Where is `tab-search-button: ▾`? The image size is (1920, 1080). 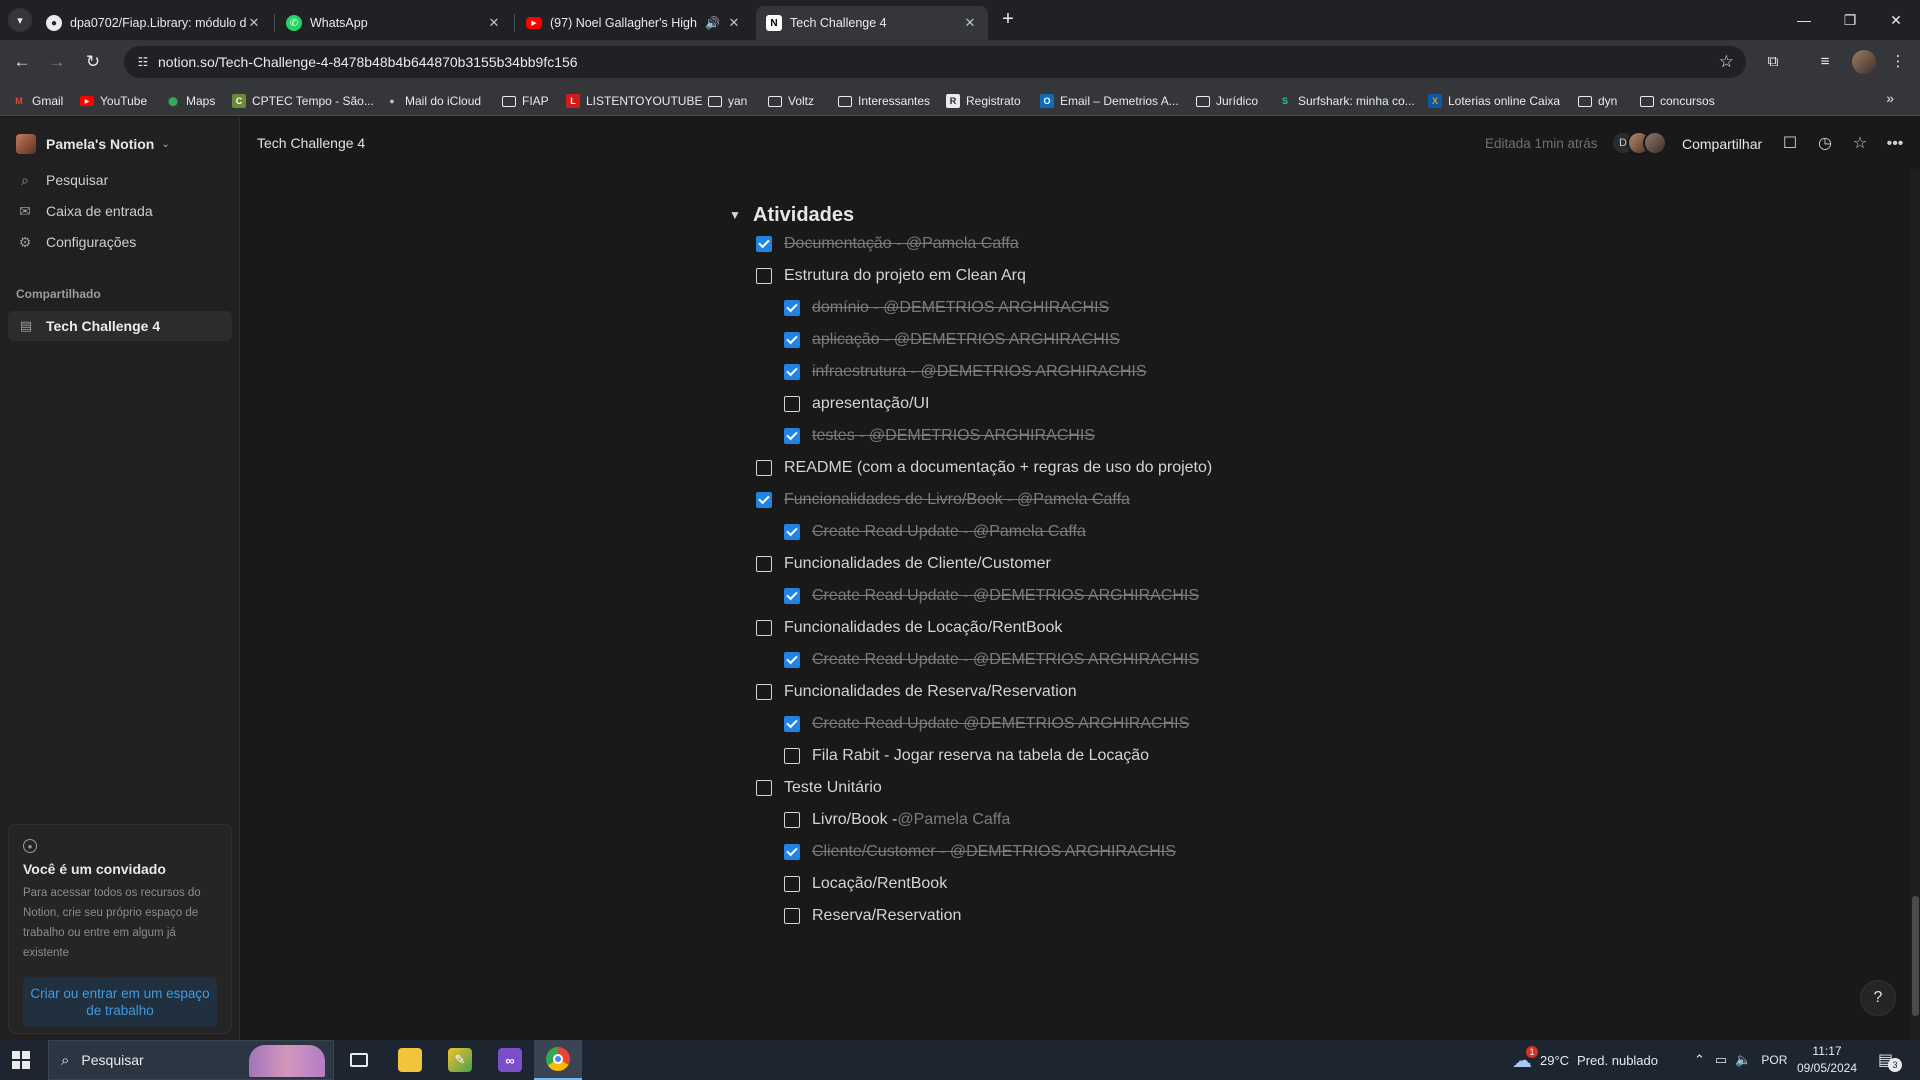 tab-search-button: ▾ is located at coordinates (20, 20).